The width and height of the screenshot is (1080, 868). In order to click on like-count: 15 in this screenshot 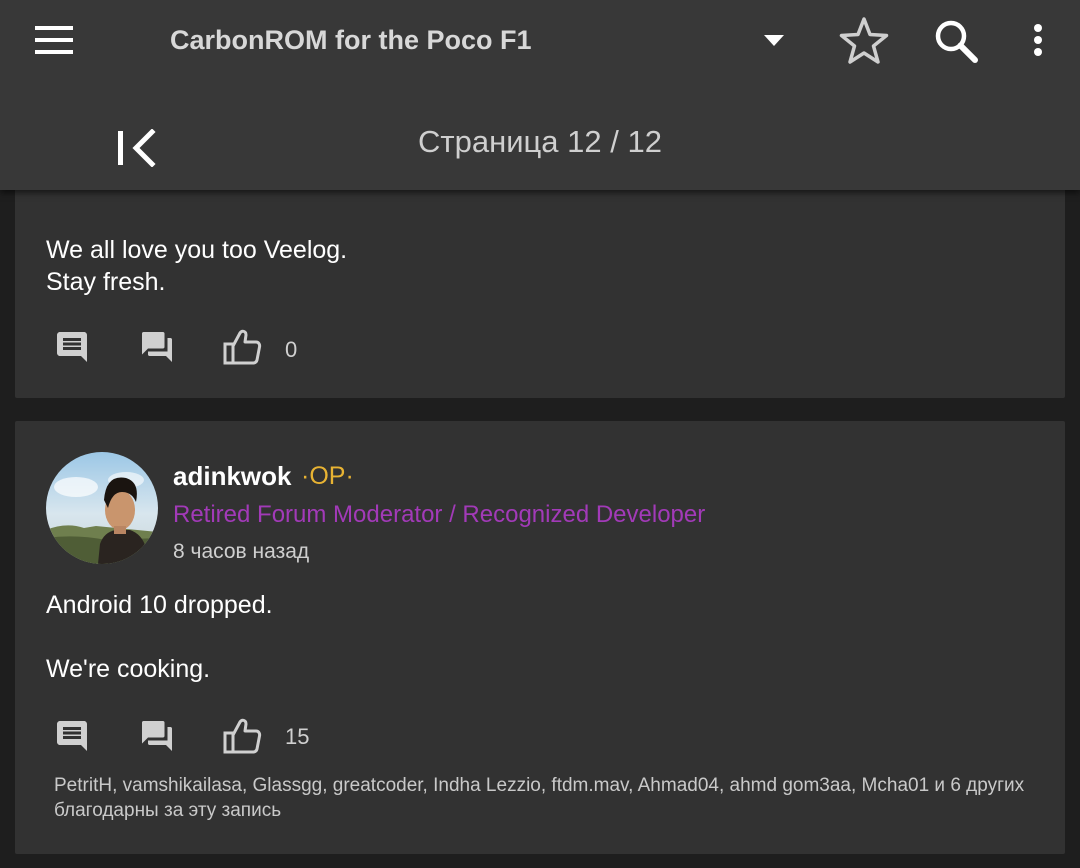, I will do `click(297, 737)`.